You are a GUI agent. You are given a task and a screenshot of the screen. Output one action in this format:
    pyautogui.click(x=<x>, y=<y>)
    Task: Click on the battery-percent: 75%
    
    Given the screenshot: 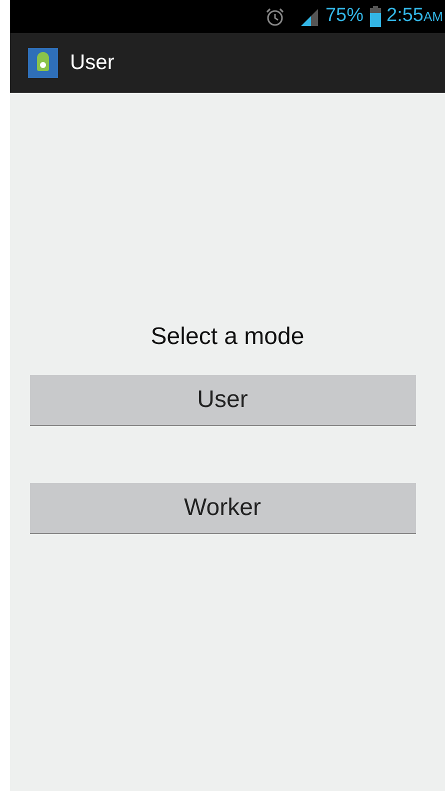 What is the action you would take?
    pyautogui.click(x=344, y=16)
    